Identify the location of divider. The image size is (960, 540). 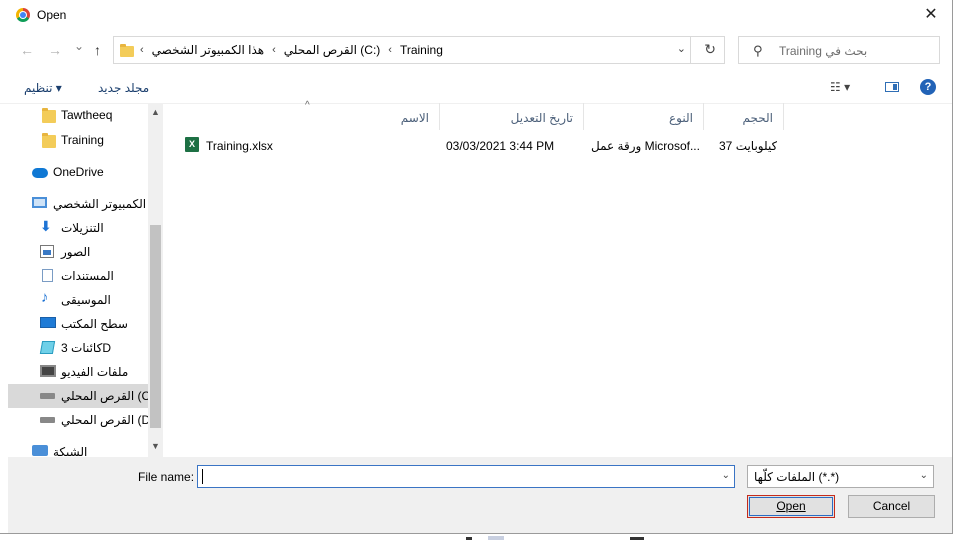
(690, 50).